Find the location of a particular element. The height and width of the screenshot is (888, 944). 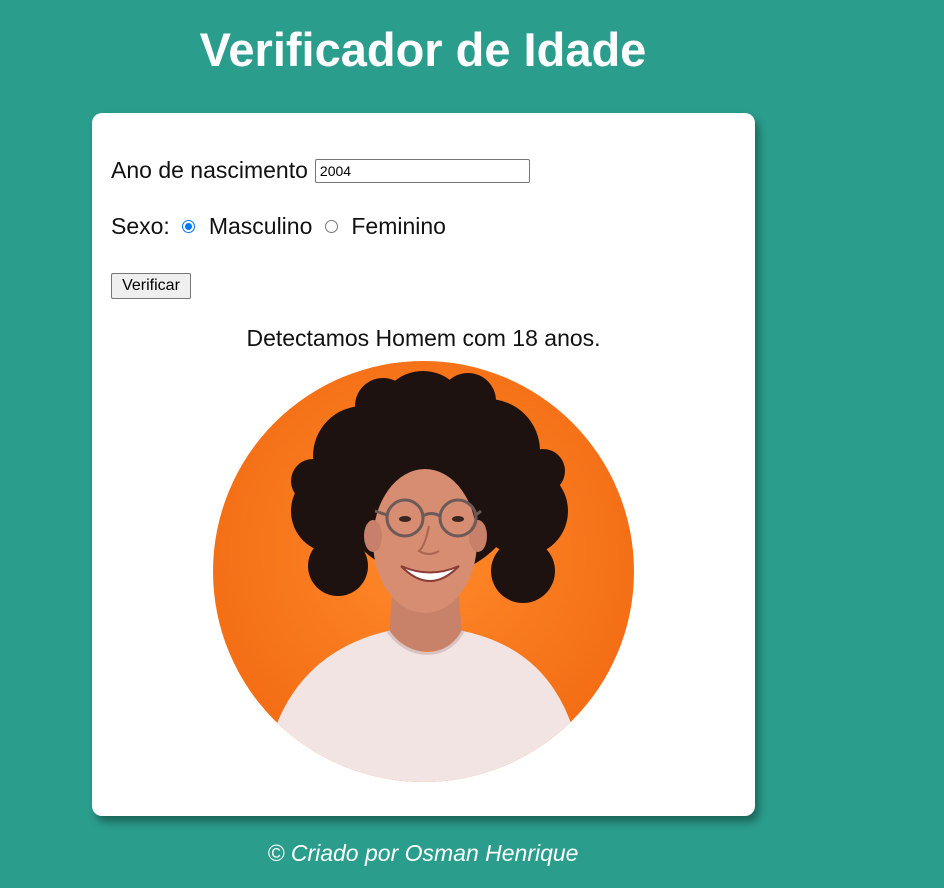

result-text: Detectamos Homem com 18 anos. is located at coordinates (423, 338).